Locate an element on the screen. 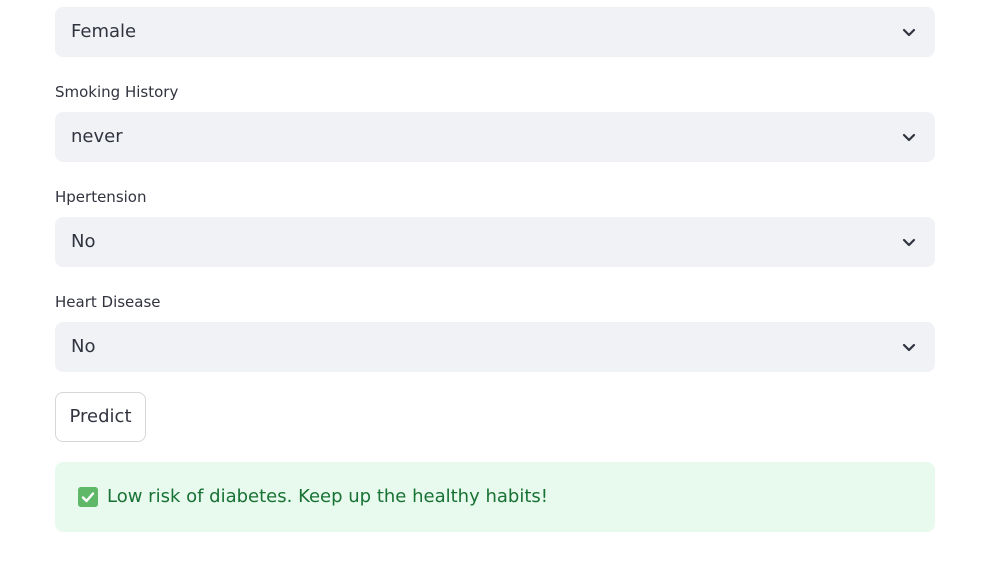 The height and width of the screenshot is (584, 986). hypertension-select: No is located at coordinates (495, 242).